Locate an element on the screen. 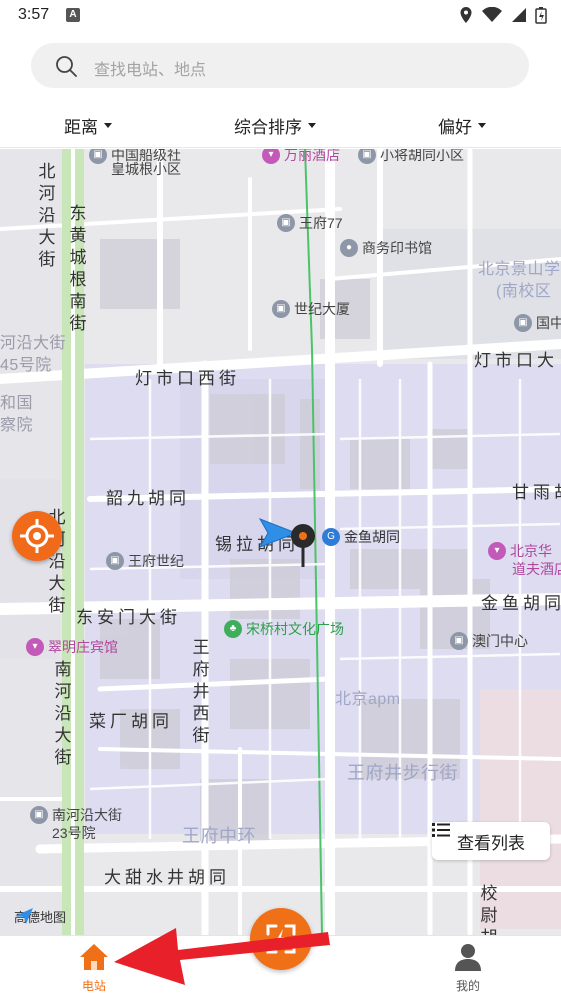 Image resolution: width=561 pixels, height=997 pixels. filter-sort: 综合排序 is located at coordinates (275, 125).